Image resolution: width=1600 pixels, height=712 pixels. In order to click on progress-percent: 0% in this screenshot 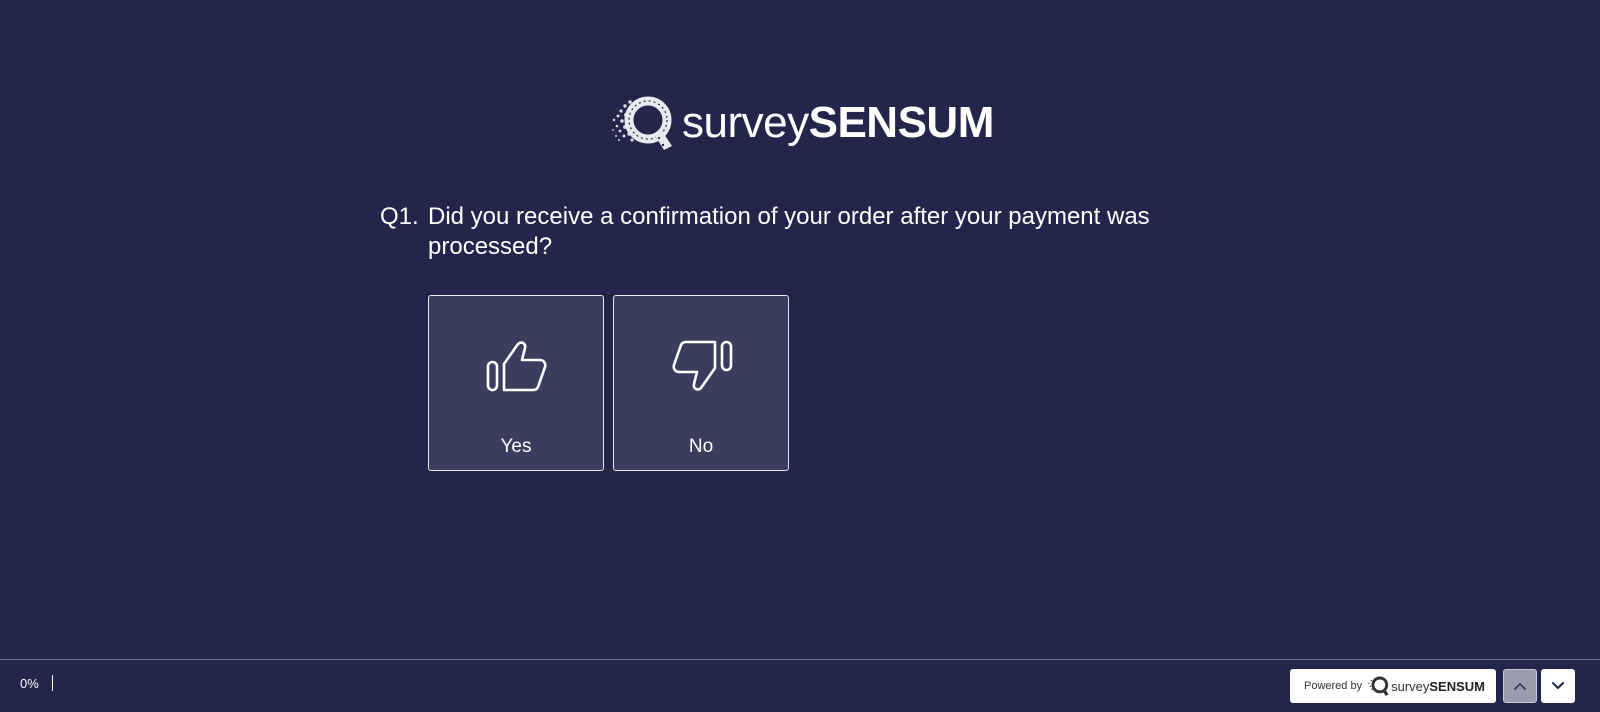, I will do `click(29, 683)`.